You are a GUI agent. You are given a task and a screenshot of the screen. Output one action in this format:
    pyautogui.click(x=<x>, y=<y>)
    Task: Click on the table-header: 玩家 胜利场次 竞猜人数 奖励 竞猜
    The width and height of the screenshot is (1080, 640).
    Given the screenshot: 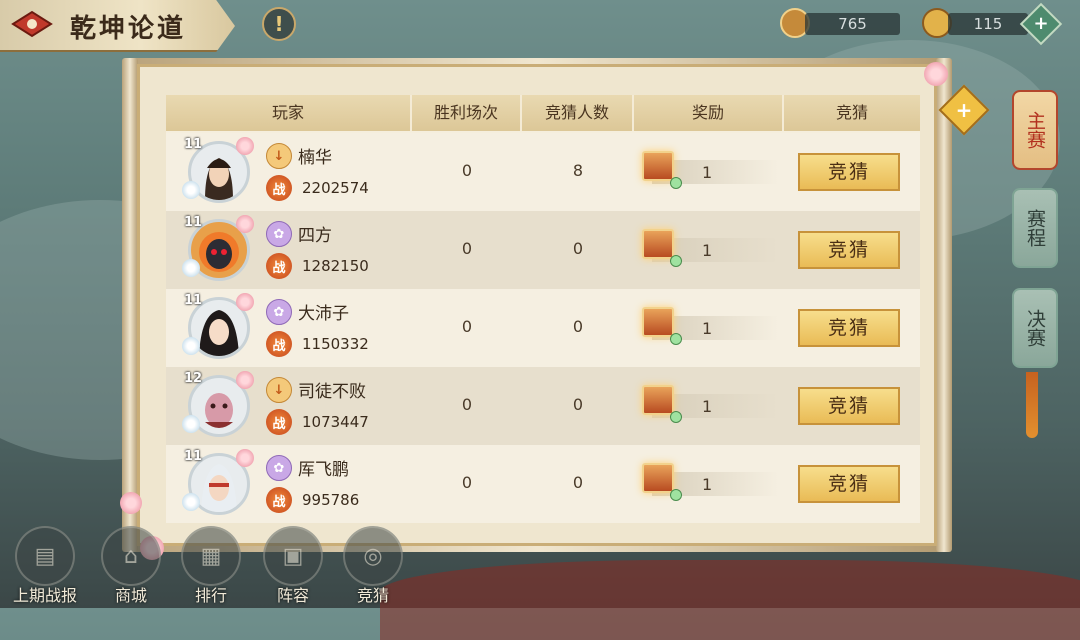 What is the action you would take?
    pyautogui.click(x=543, y=113)
    